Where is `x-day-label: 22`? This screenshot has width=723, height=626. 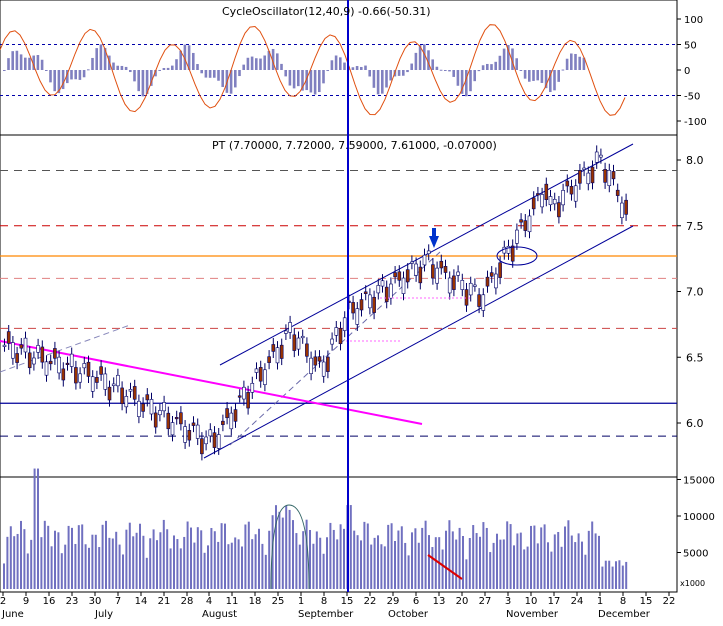
x-day-label: 22 is located at coordinates (370, 601).